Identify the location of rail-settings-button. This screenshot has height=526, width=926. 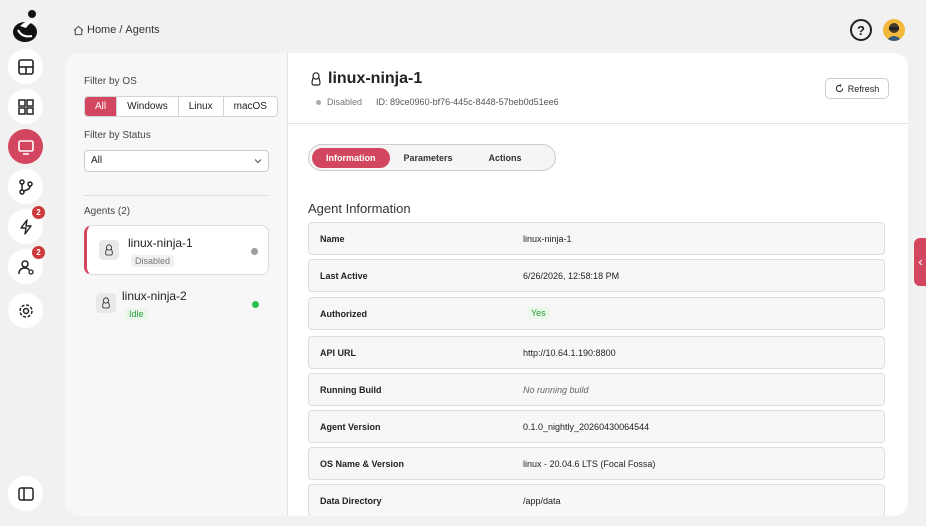
(25, 310).